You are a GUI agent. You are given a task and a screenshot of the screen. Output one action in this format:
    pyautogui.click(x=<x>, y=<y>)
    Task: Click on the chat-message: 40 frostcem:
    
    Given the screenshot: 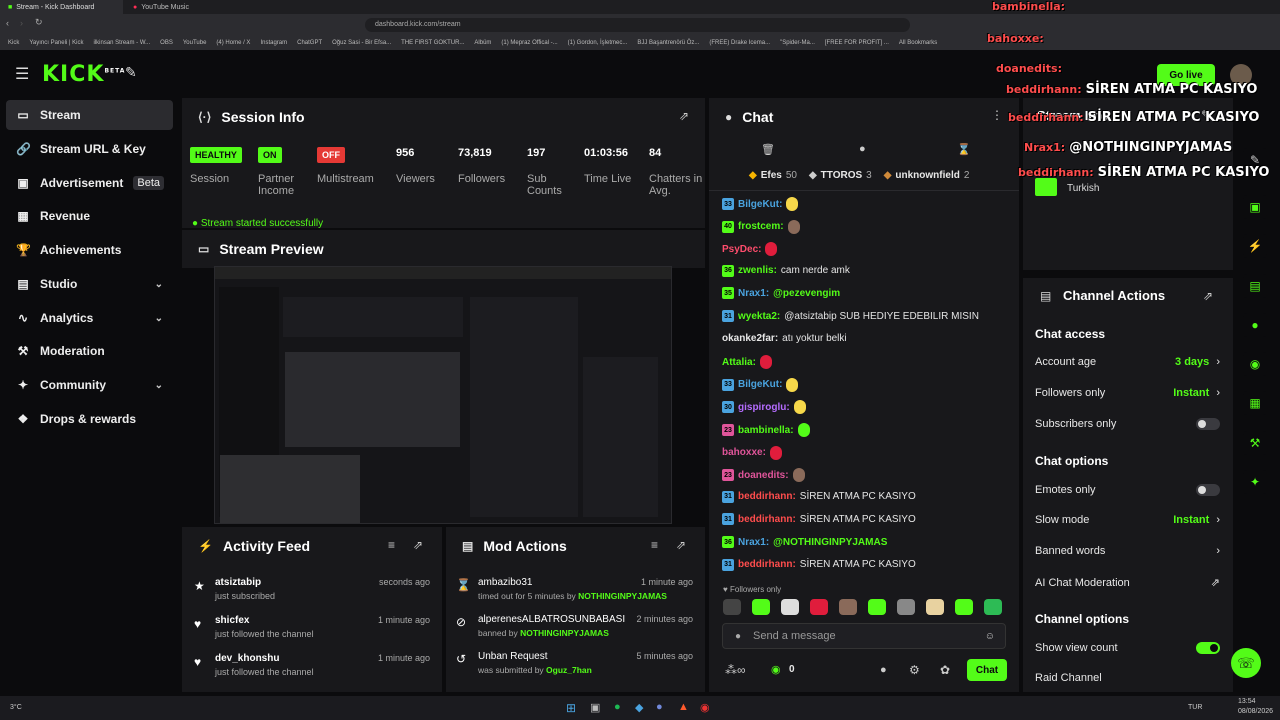 What is the action you would take?
    pyautogui.click(x=761, y=226)
    